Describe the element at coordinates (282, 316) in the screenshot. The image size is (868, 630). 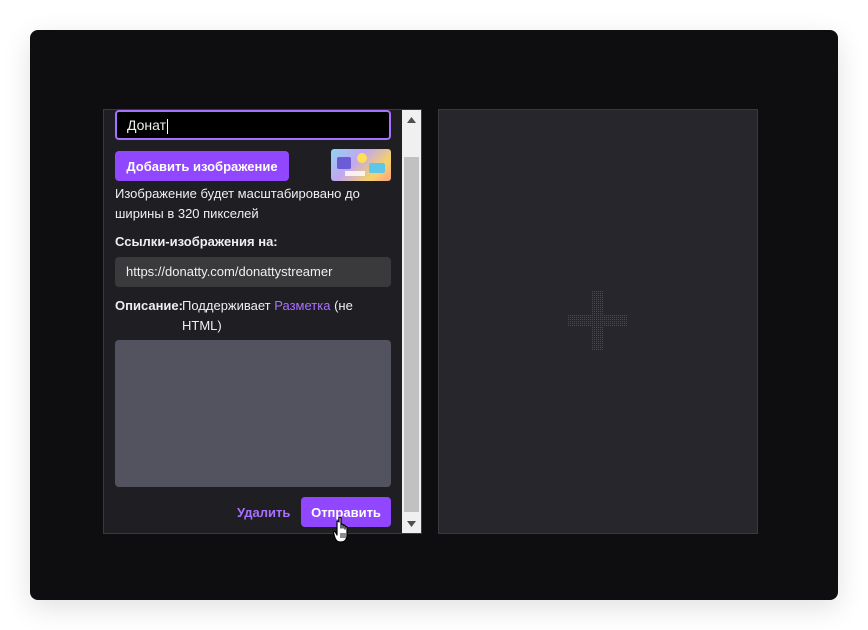
I see `description-hint: Поддерживает Разметка (не HTML)` at that location.